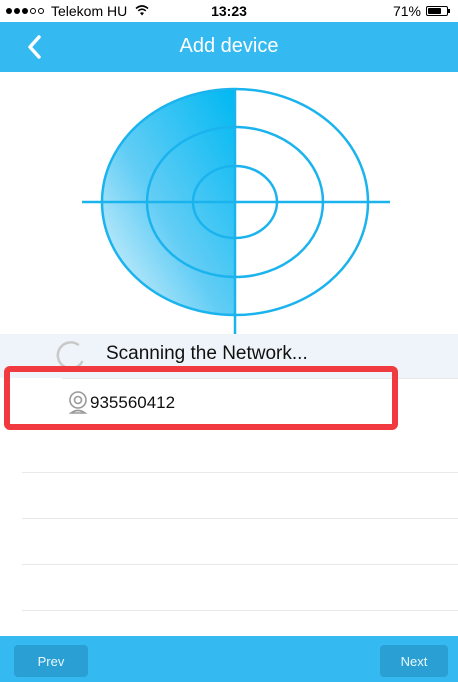 The height and width of the screenshot is (682, 458). Describe the element at coordinates (229, 659) in the screenshot. I see `footer-bar: Prev Next` at that location.